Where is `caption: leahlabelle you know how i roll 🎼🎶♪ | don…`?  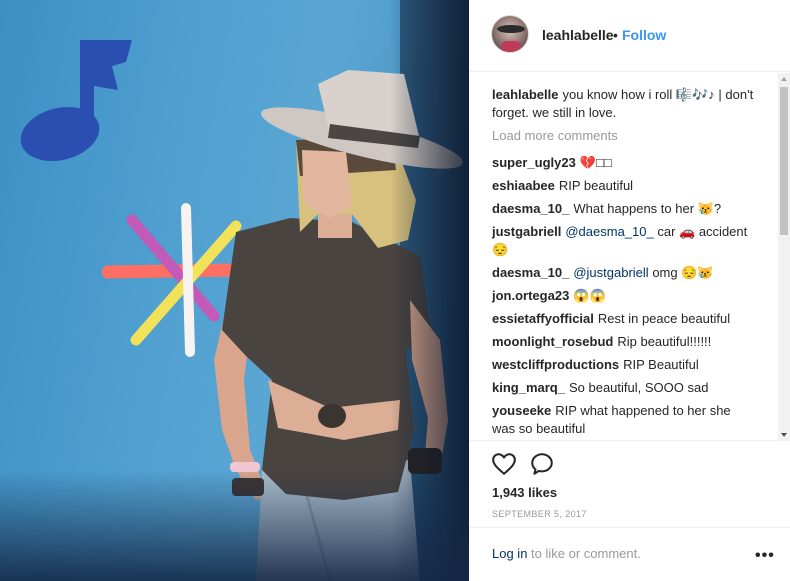
caption: leahlabelle you know how i roll 🎼🎶♪ | don… is located at coordinates (624, 104).